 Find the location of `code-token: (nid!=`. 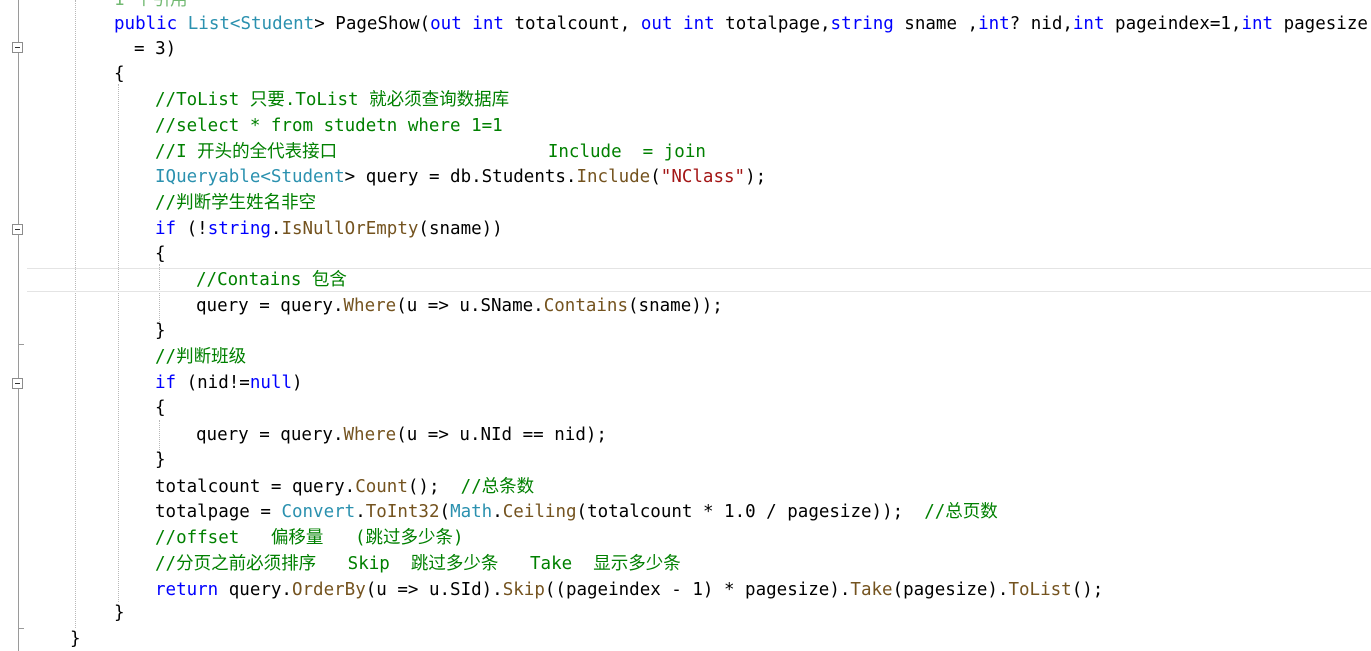

code-token: (nid!= is located at coordinates (213, 383).